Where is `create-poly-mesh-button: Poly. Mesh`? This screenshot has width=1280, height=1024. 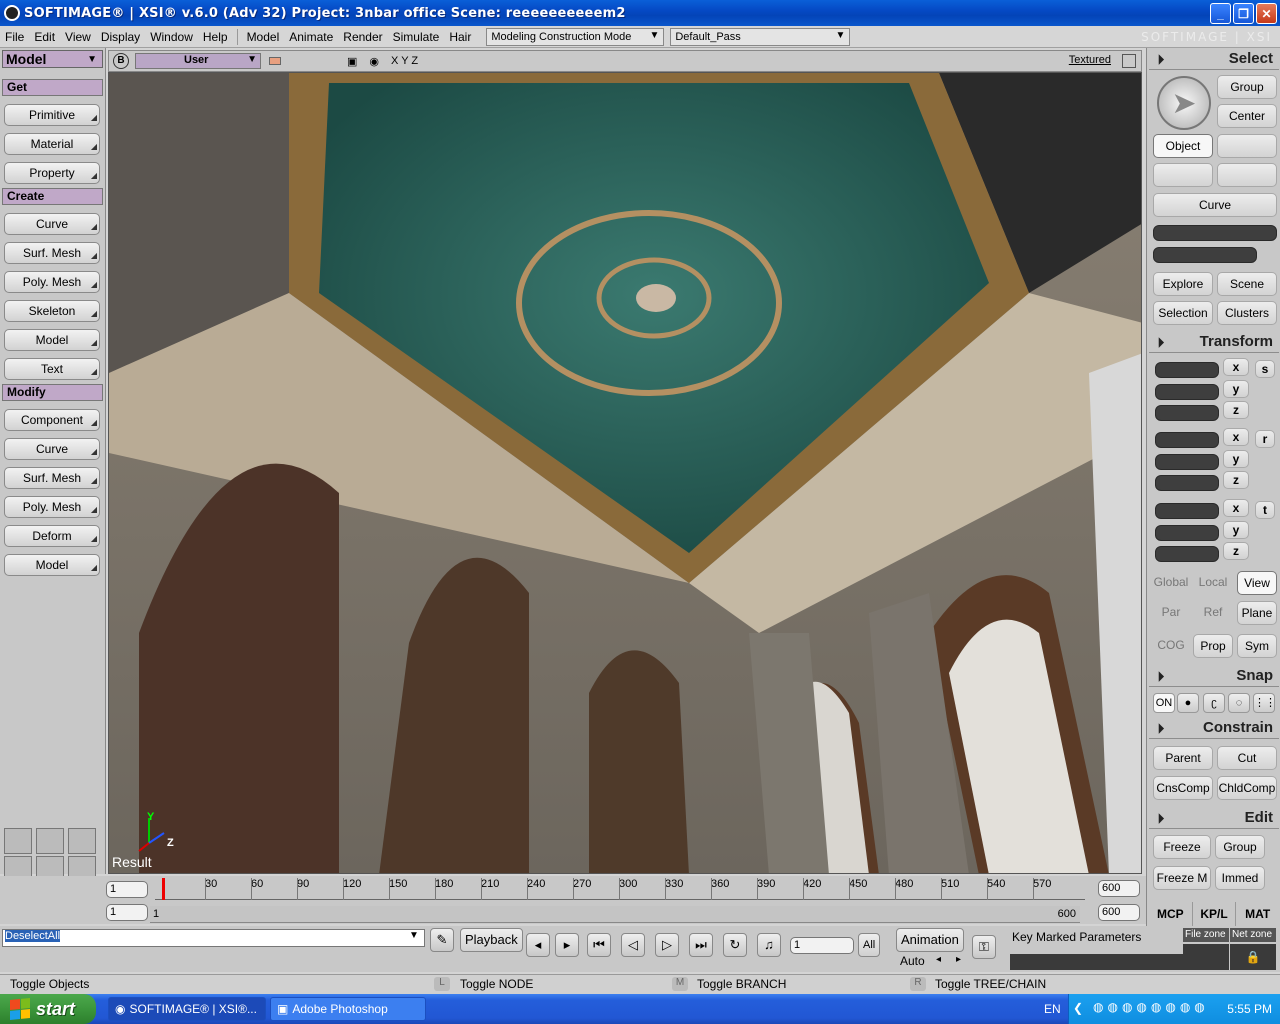 create-poly-mesh-button: Poly. Mesh is located at coordinates (52, 283).